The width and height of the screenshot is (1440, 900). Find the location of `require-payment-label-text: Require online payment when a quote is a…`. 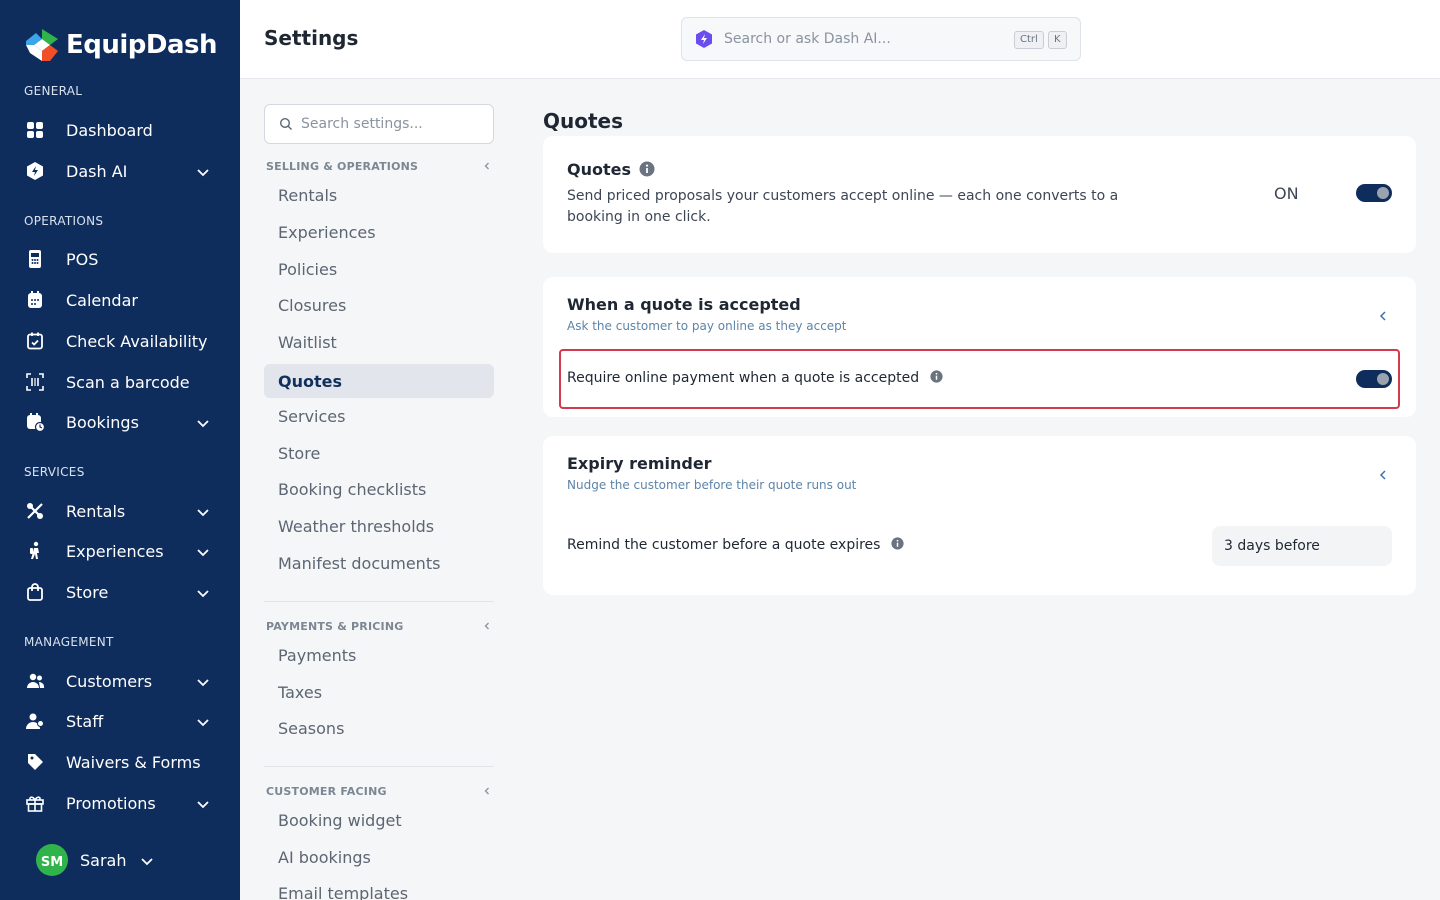

require-payment-label-text: Require online payment when a quote is a… is located at coordinates (743, 378).